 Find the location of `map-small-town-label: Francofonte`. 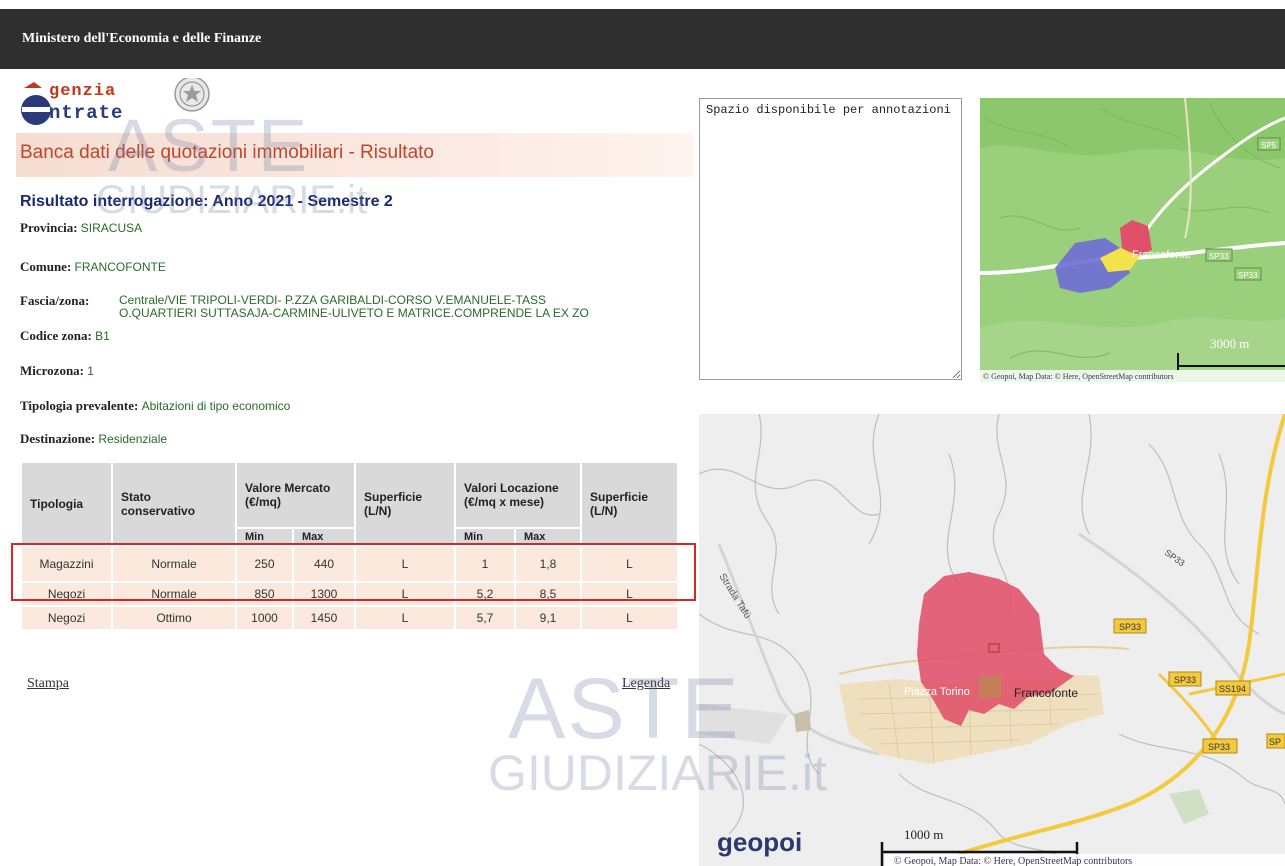

map-small-town-label: Francofonte is located at coordinates (1161, 255).